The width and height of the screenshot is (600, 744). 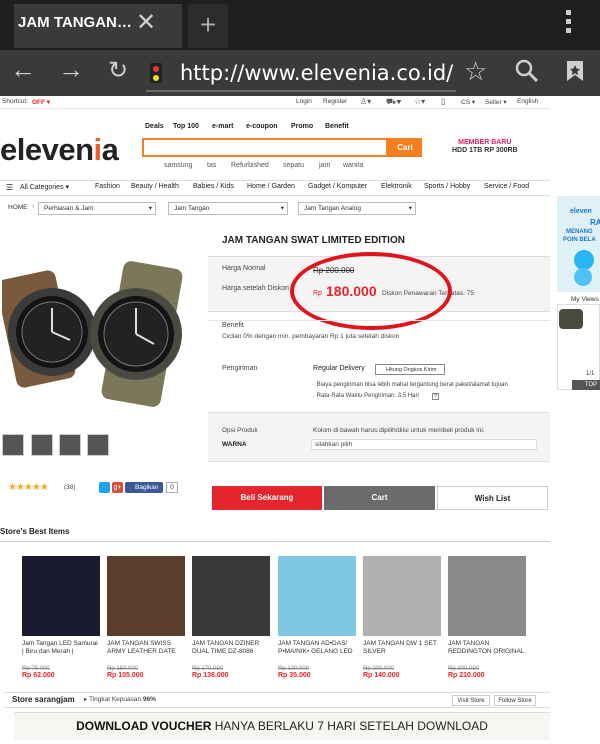 I want to click on menu-ecoupon: e-coupon, so click(x=262, y=126).